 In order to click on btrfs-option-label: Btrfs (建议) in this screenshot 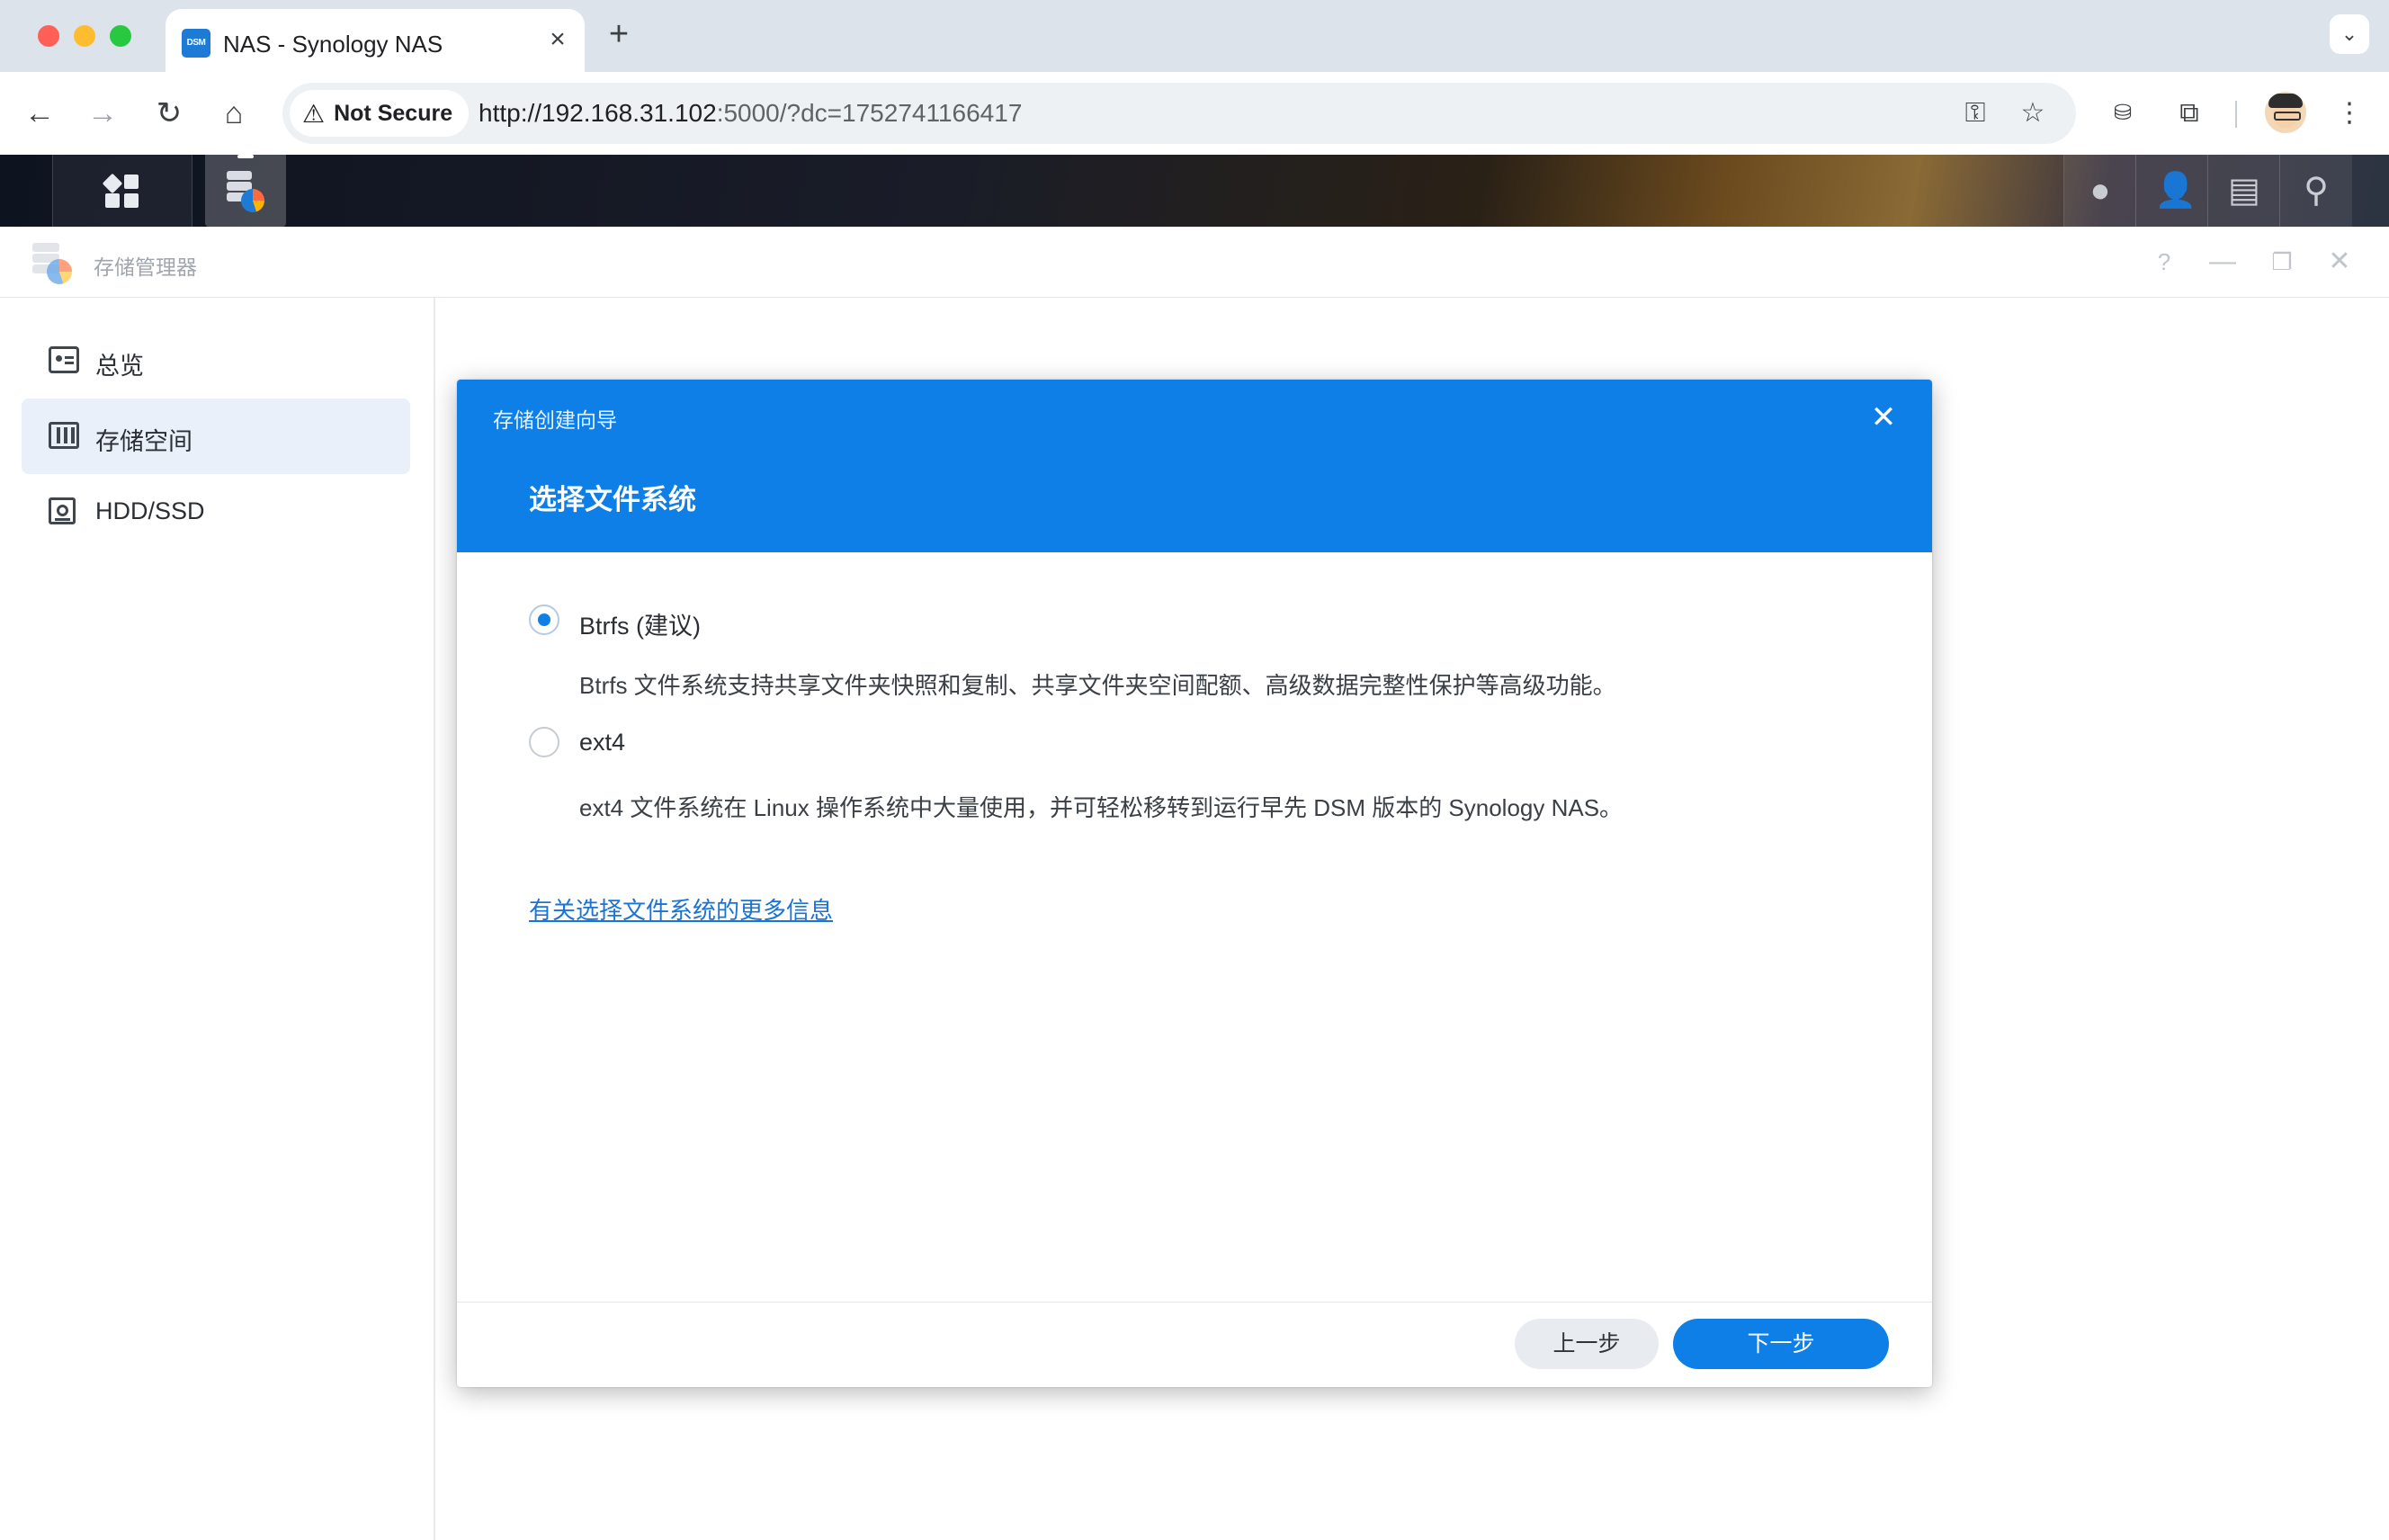, I will do `click(640, 623)`.